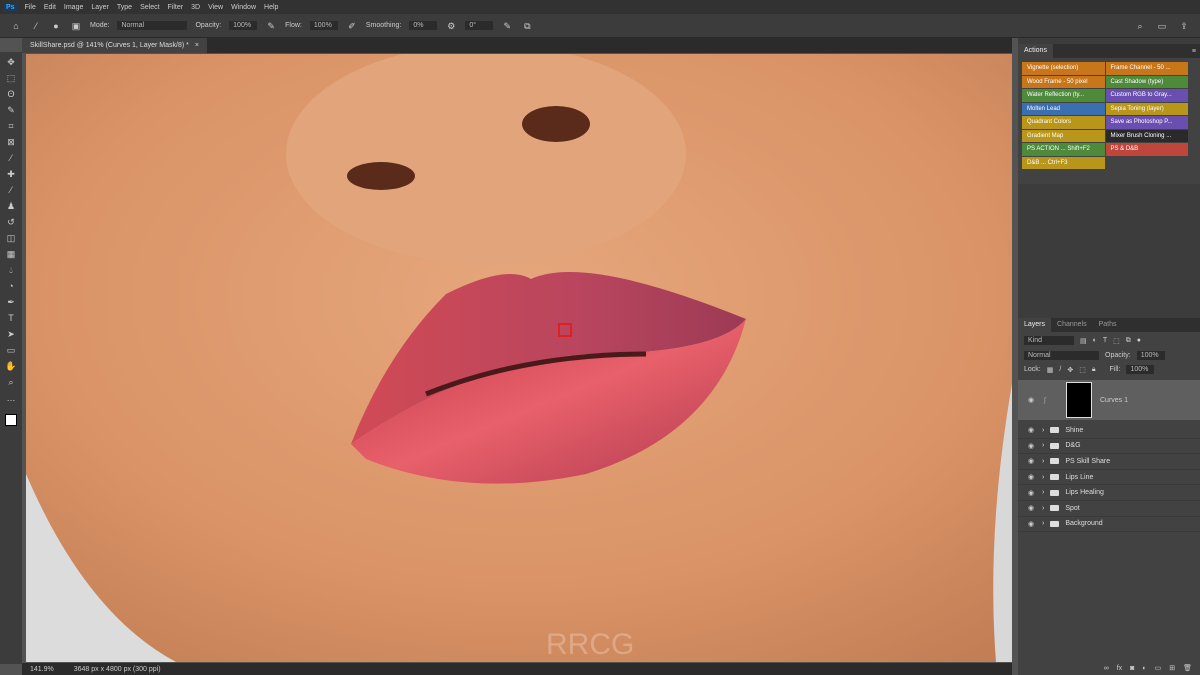 This screenshot has width=1200, height=675. What do you see at coordinates (271, 26) in the screenshot?
I see `pressure-opacity-icon: ✎` at bounding box center [271, 26].